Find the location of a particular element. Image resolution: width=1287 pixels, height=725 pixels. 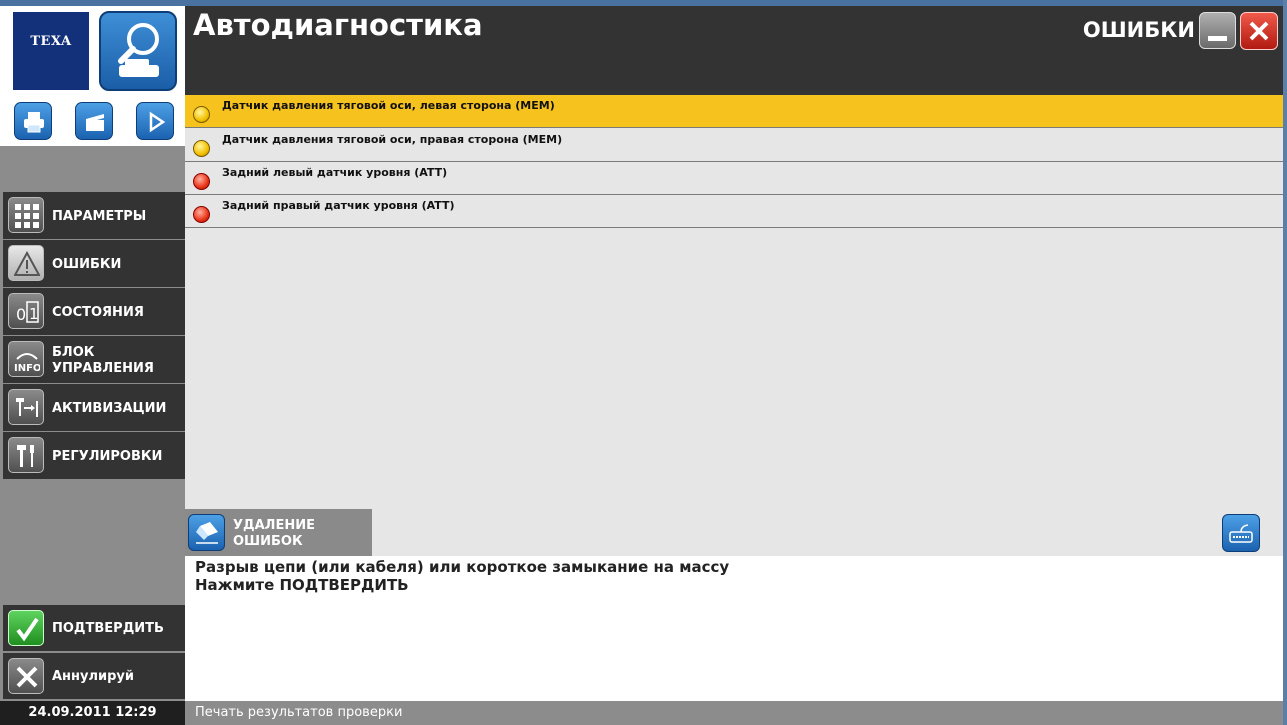

printer-icon is located at coordinates (34, 122).